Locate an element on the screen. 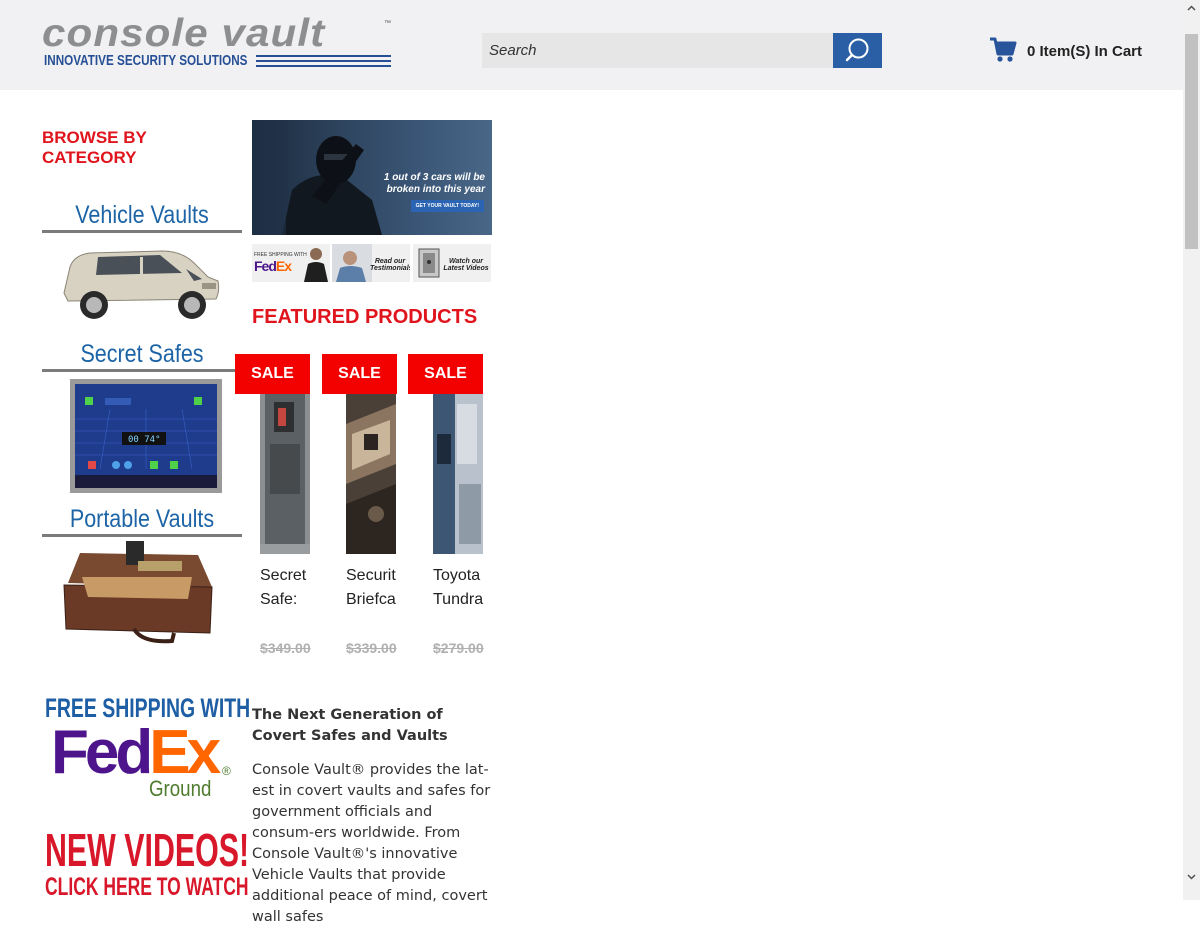 This screenshot has height=928, width=1200. fedex-shipping-mini-banner: FREE SHIPPING WITH FedEx is located at coordinates (291, 263).